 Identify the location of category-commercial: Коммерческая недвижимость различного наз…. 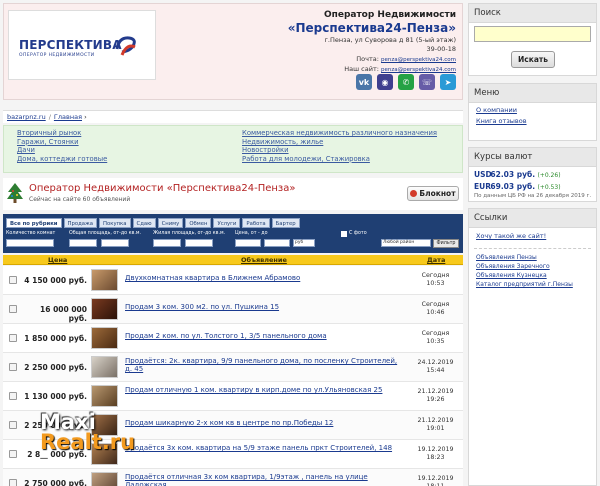
(339, 133).